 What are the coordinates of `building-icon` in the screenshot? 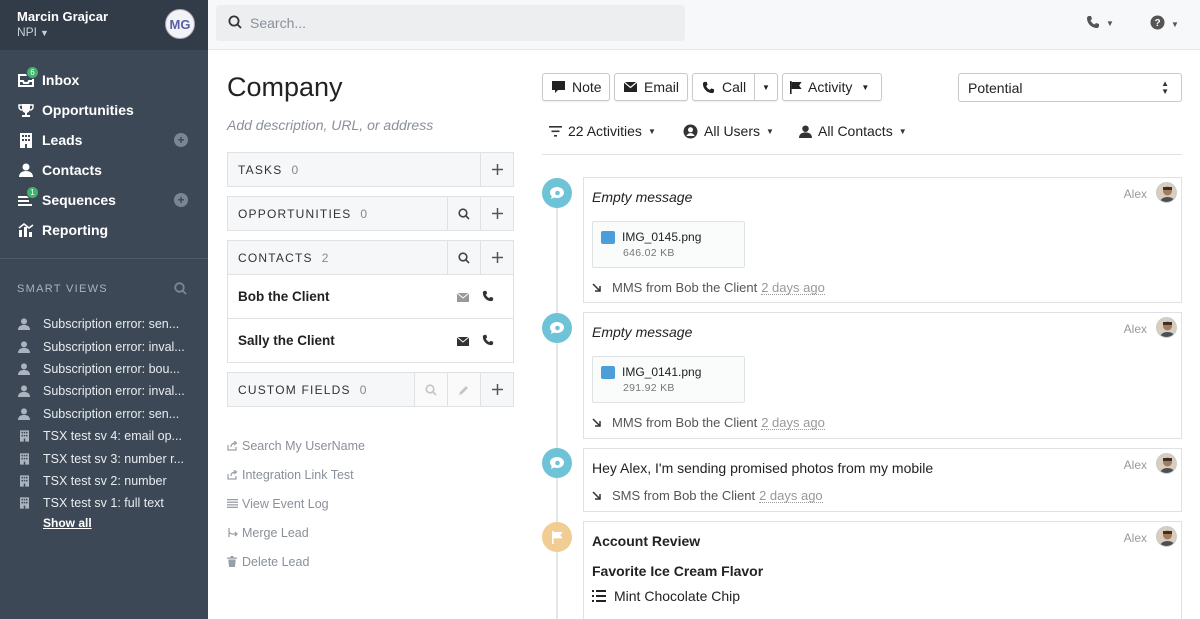 It's located at (26, 140).